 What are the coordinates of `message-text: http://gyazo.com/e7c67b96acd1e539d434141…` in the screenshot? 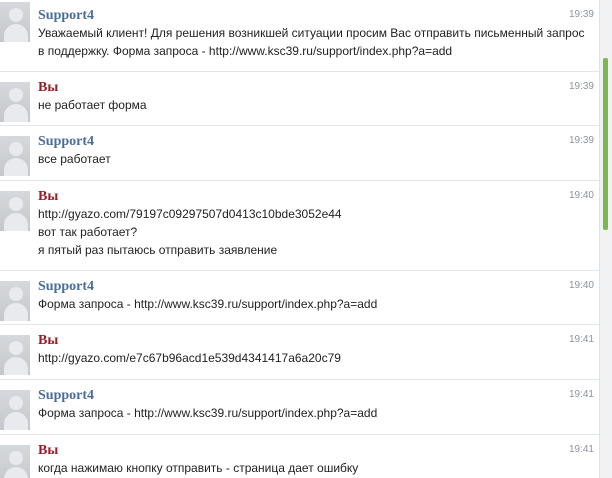 It's located at (304, 358).